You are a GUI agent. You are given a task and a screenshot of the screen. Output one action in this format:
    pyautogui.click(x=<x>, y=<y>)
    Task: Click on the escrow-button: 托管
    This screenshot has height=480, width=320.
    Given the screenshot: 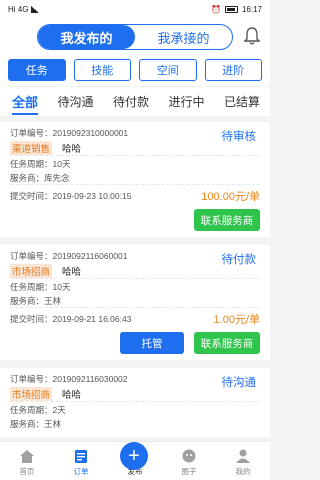 What is the action you would take?
    pyautogui.click(x=152, y=343)
    